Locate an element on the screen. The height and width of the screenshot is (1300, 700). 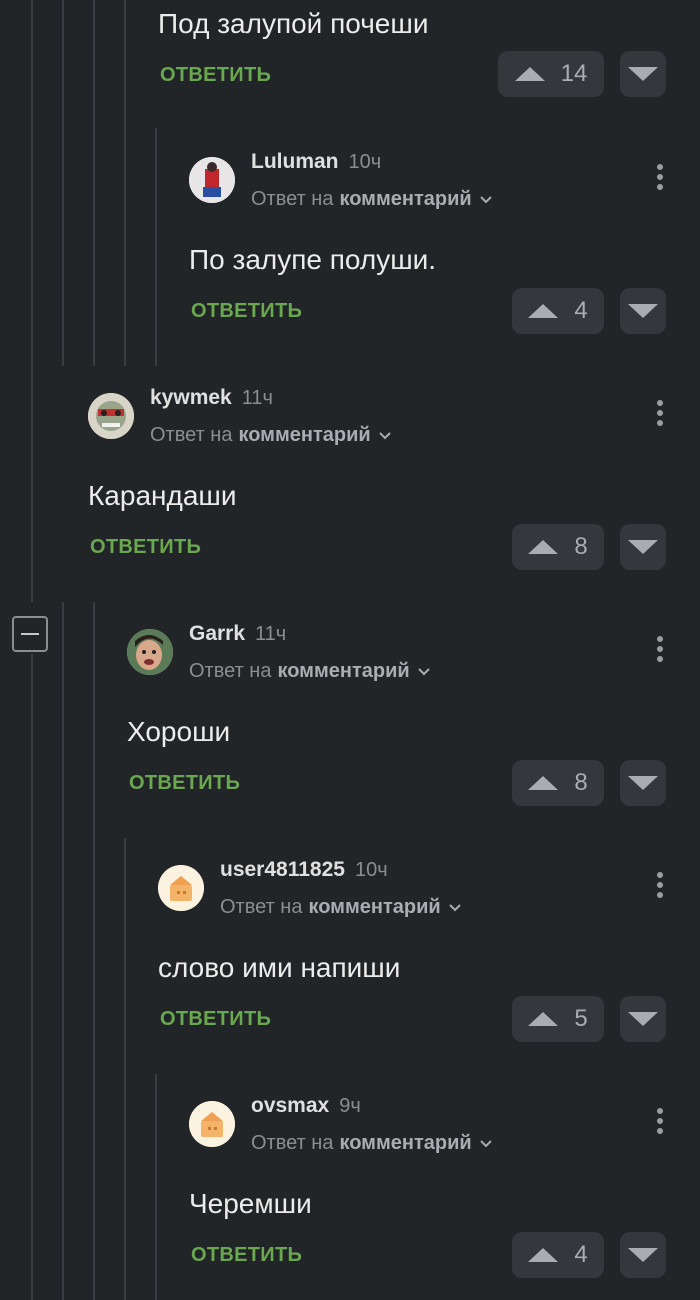
comment-text: Черемши is located at coordinates (250, 1203).